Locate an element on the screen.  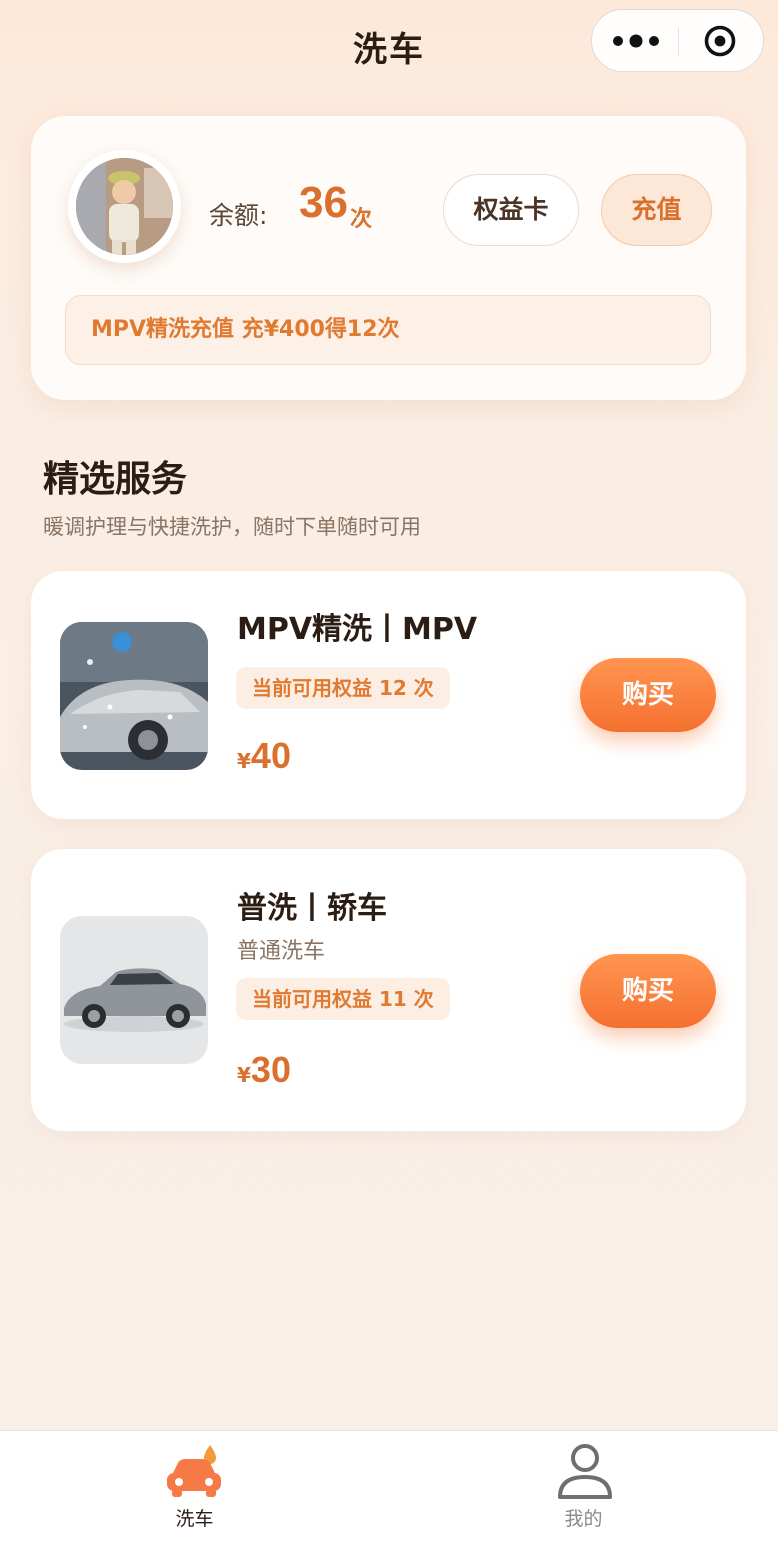
service-title: 普洗丨轿车 is located at coordinates (312, 908).